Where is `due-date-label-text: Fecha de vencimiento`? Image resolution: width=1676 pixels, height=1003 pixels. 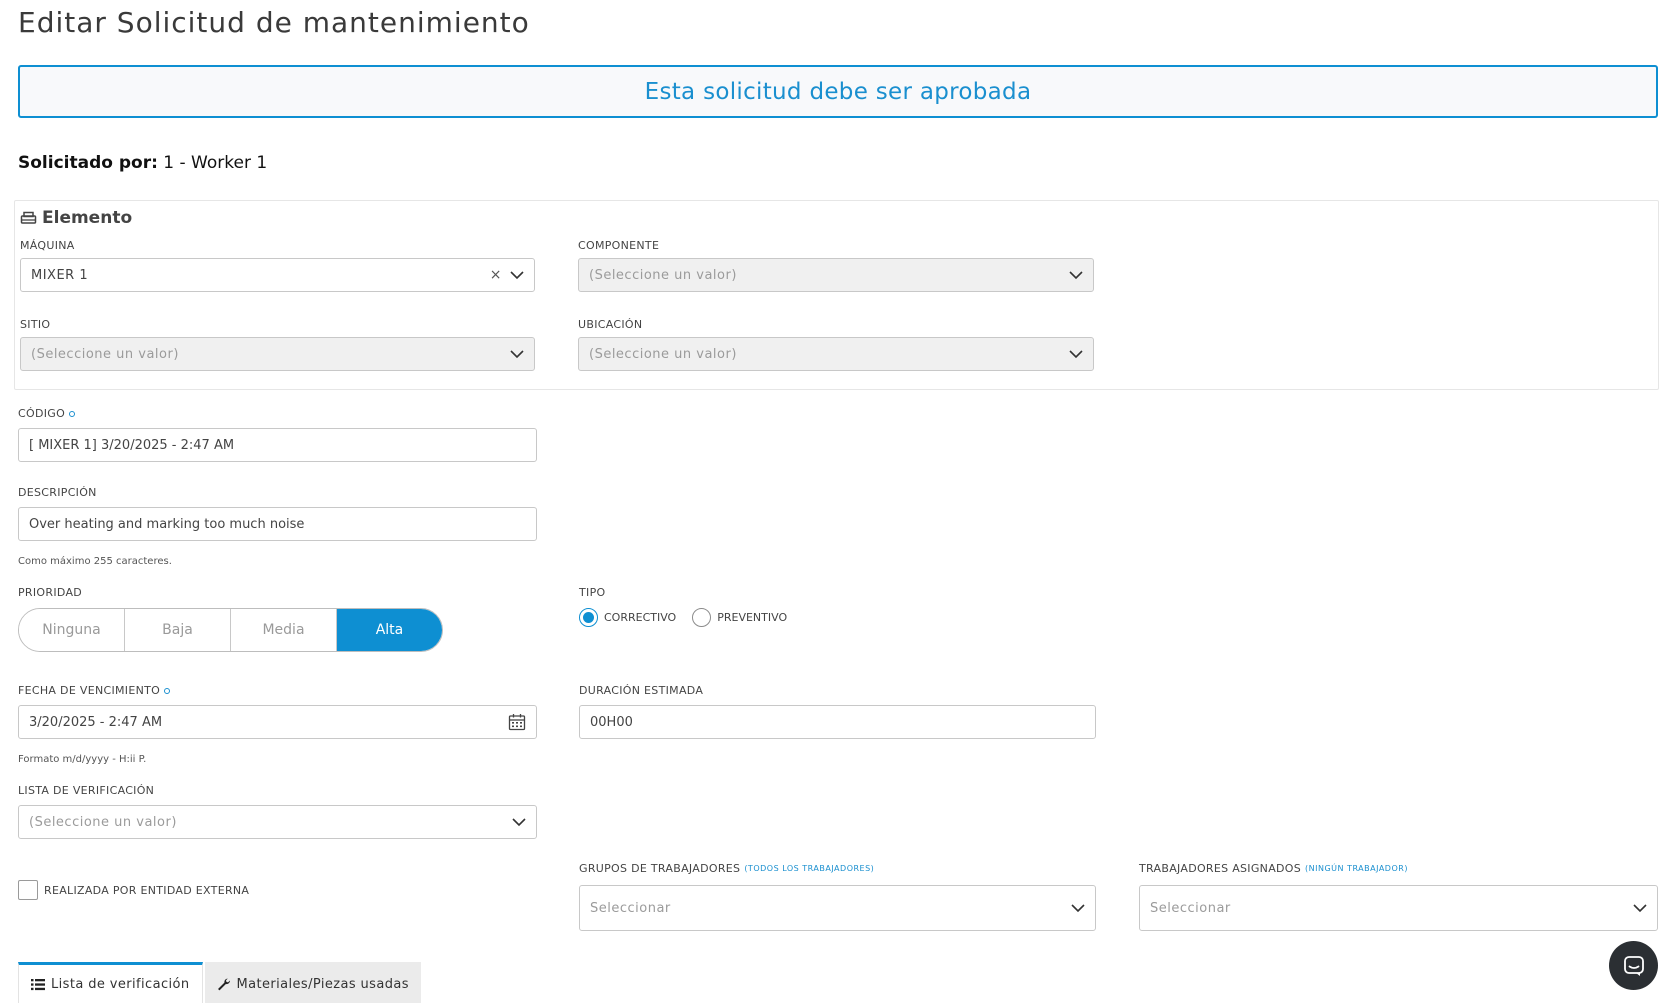
due-date-label-text: Fecha de vencimiento is located at coordinates (89, 690).